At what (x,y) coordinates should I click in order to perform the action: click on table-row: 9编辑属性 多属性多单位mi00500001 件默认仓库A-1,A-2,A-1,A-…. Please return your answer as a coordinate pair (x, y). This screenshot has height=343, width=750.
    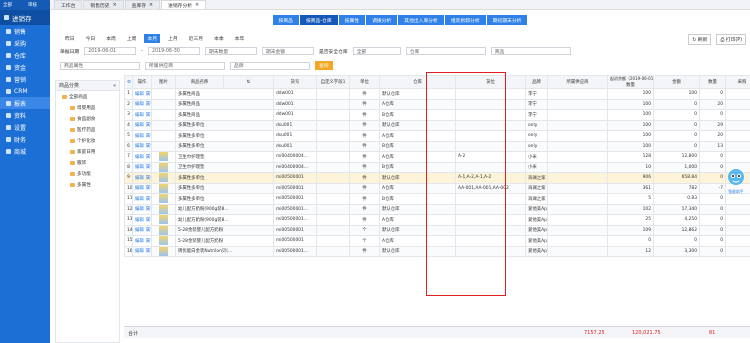
    Looking at the image, I should click on (437, 178).